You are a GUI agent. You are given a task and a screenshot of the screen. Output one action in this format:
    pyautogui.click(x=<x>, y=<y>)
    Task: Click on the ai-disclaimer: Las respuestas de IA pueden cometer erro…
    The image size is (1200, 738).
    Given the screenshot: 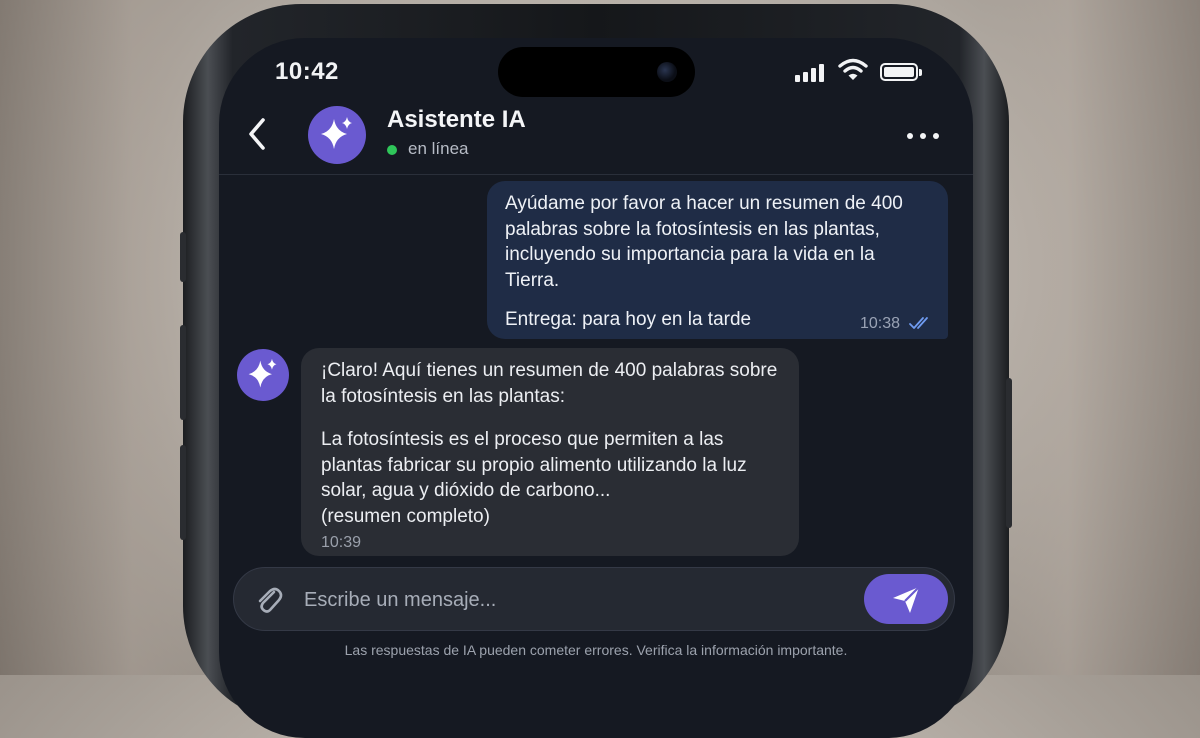 What is the action you would take?
    pyautogui.click(x=596, y=650)
    